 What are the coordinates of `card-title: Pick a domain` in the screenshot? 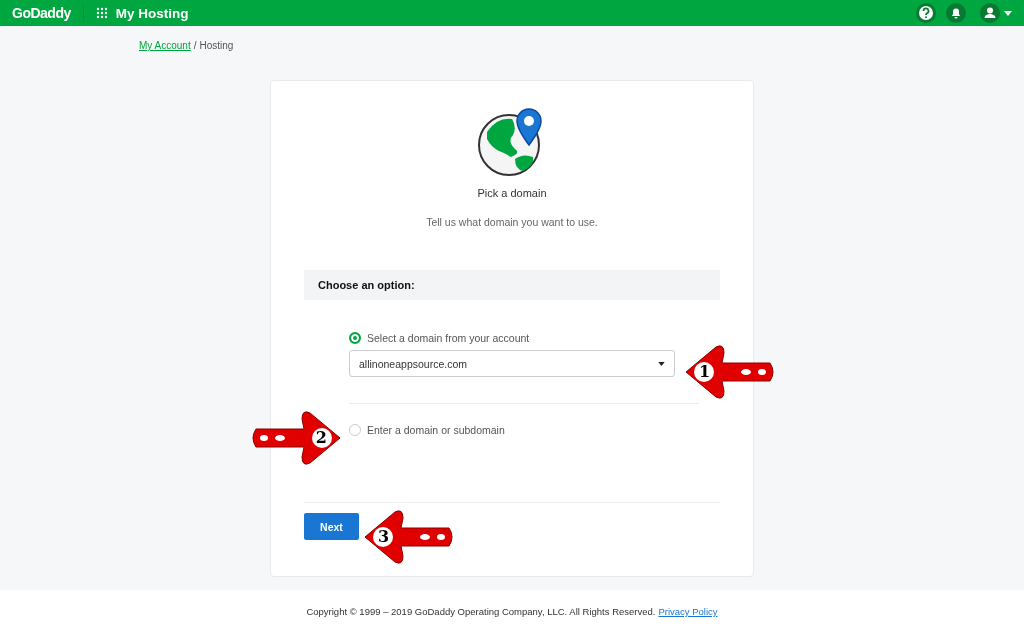 It's located at (512, 193).